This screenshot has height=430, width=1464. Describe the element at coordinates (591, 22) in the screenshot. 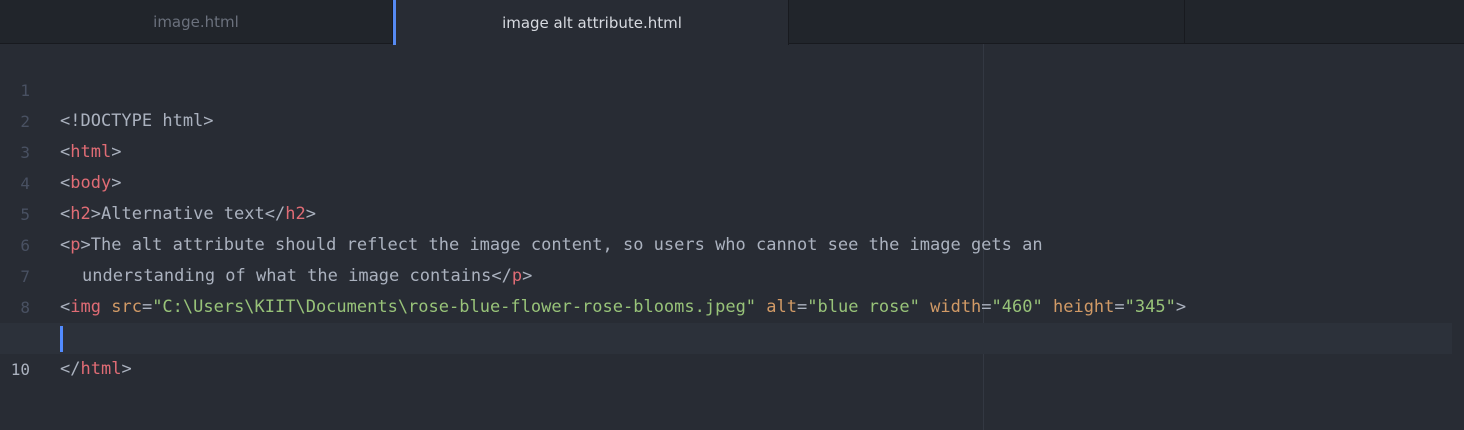

I see `tab-image-alt-attribute-html: image alt attribute.html` at that location.